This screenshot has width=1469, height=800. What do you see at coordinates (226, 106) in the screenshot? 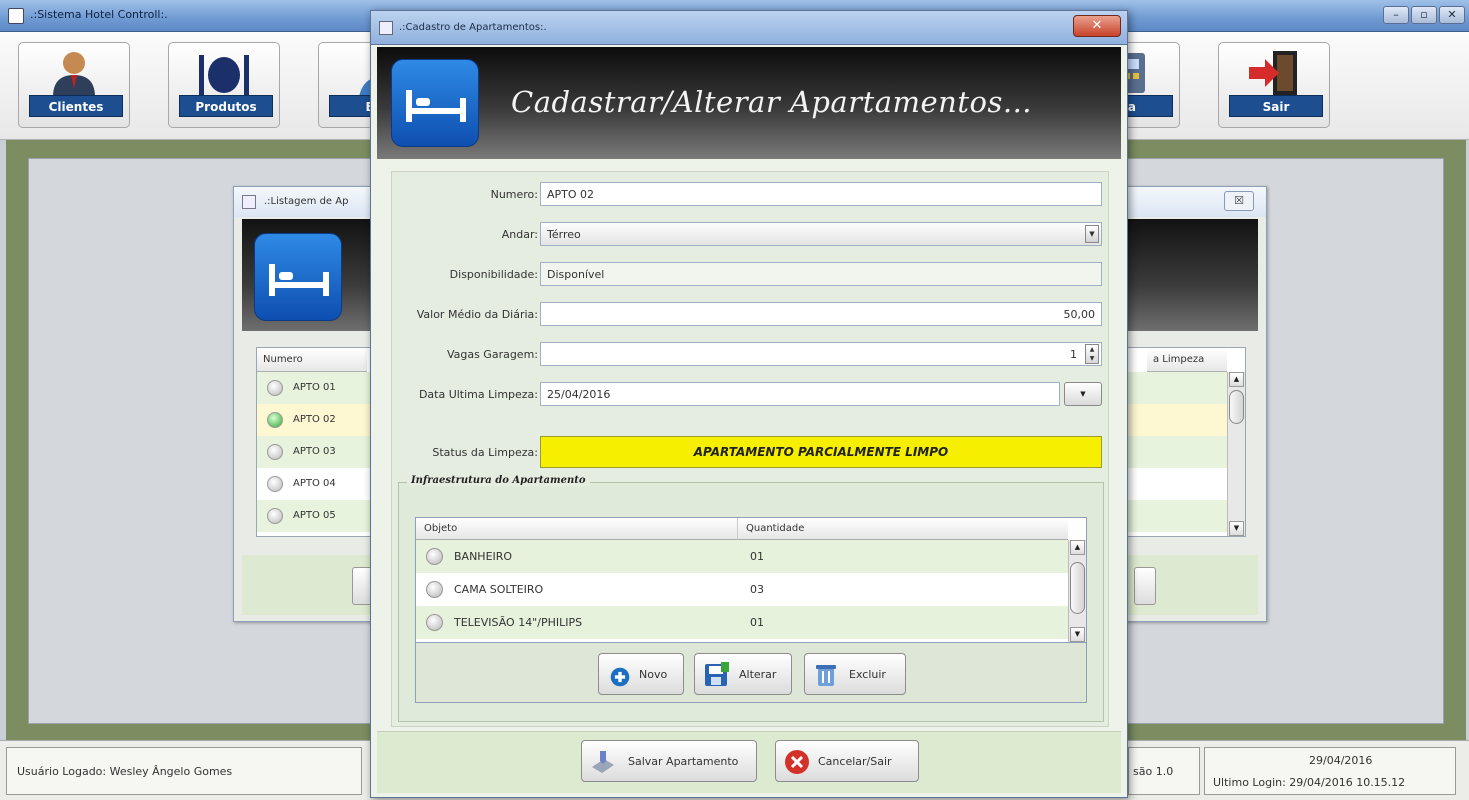
I see `toolbar-label: Produtos` at bounding box center [226, 106].